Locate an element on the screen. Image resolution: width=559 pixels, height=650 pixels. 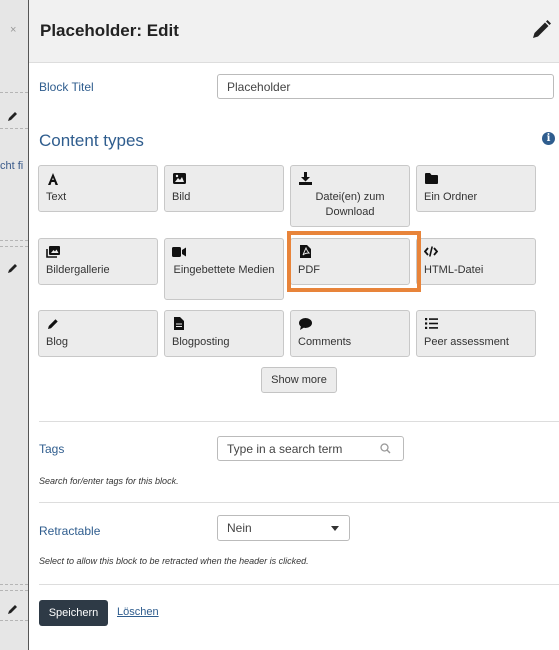
comment-icon is located at coordinates (305, 323).